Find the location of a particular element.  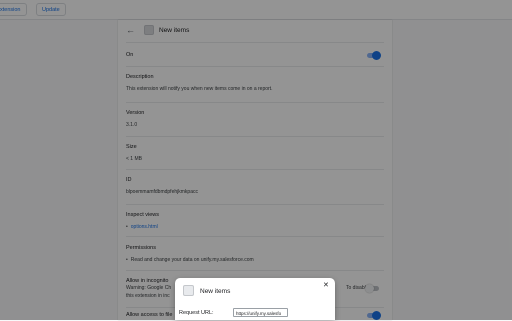

request-url-input: https://unify.my.salesfo is located at coordinates (260, 312).